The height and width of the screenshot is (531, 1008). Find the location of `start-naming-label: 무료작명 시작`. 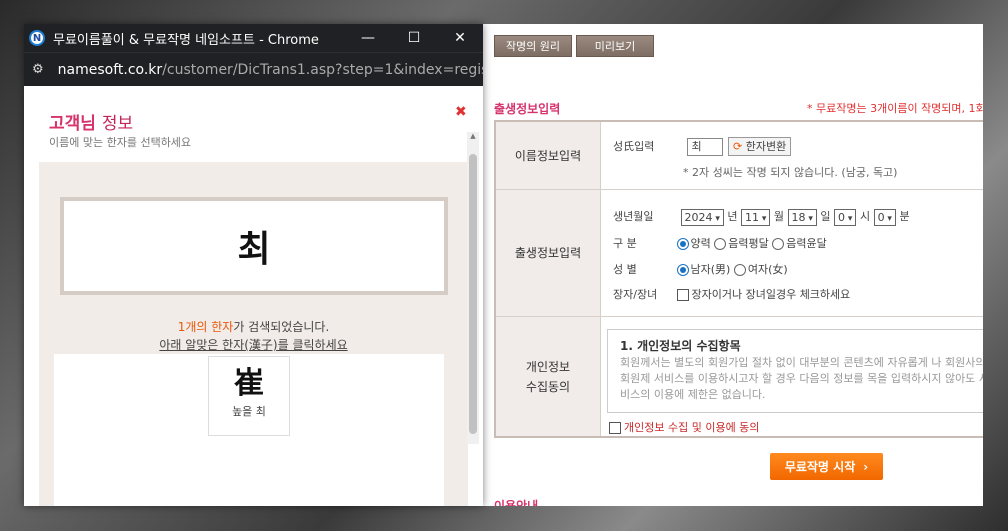

start-naming-label: 무료작명 시작 is located at coordinates (820, 467).